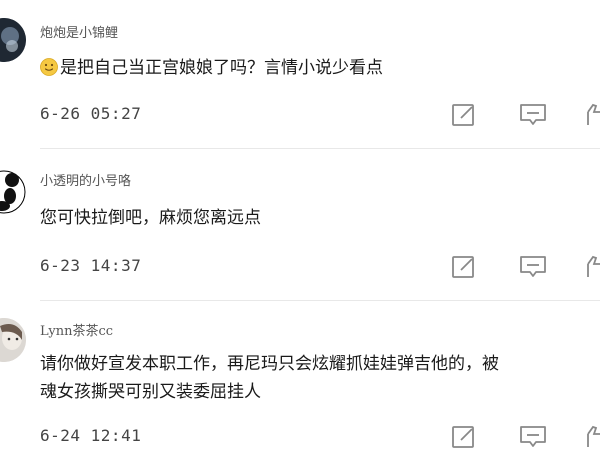 The image size is (600, 449). I want to click on comment-text: 是把自己当正宫娘娘了吗？言情小说少看点, so click(211, 68).